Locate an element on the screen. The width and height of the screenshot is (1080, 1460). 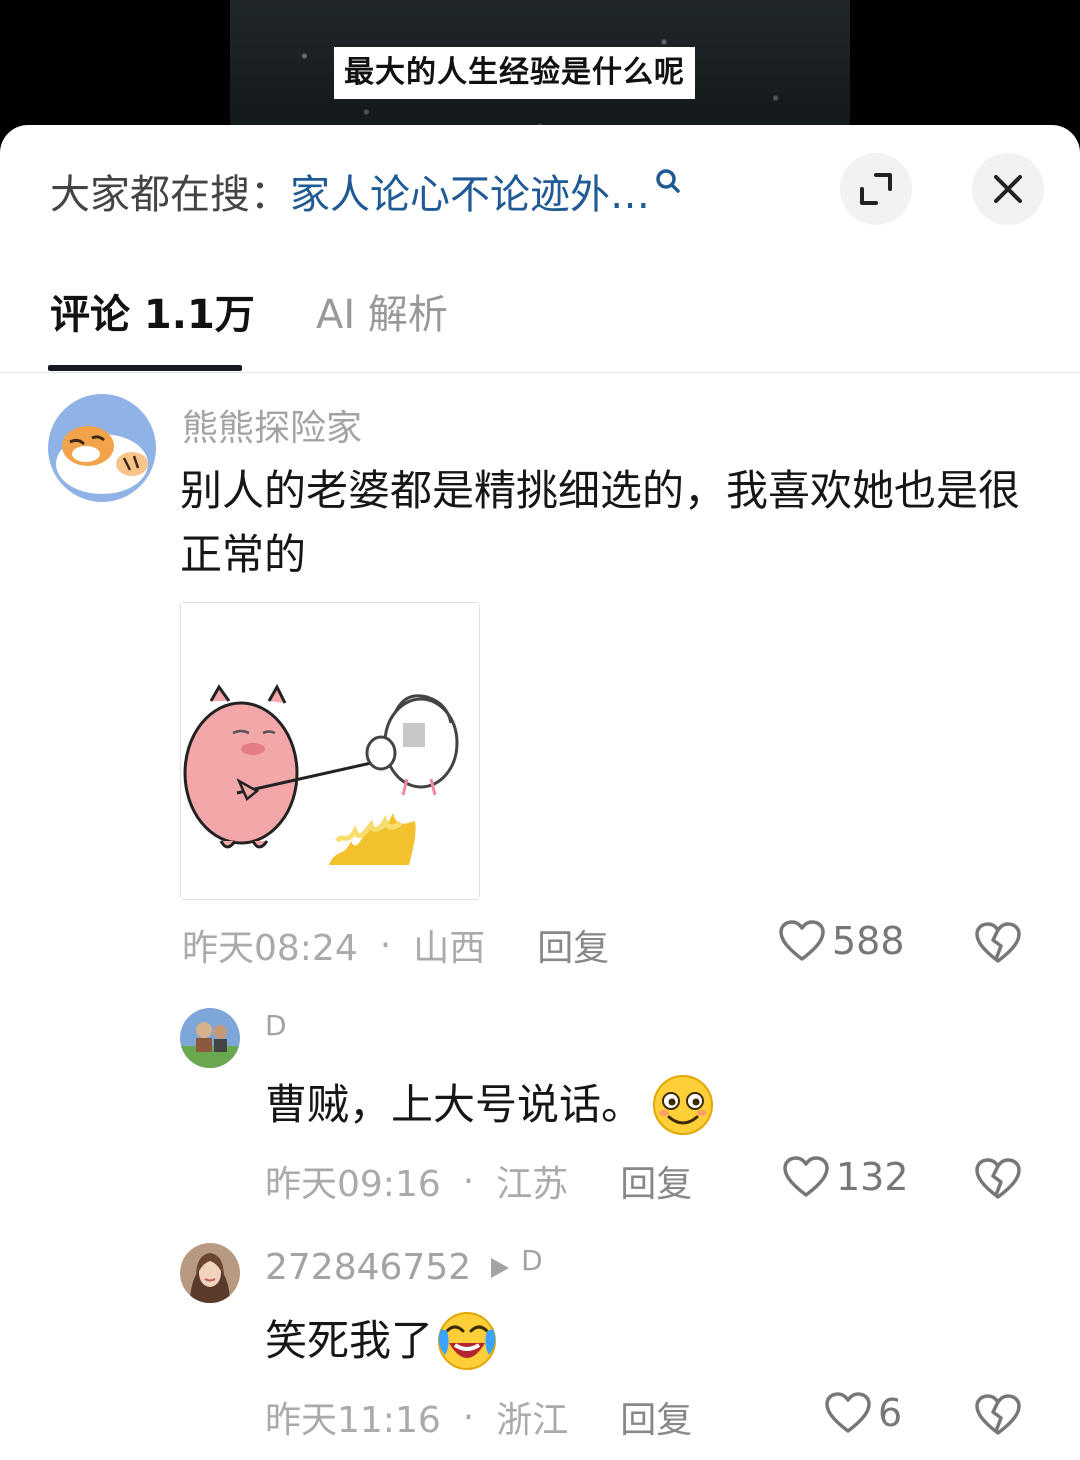
comment-text-content: 笑死我了 is located at coordinates (349, 1340).